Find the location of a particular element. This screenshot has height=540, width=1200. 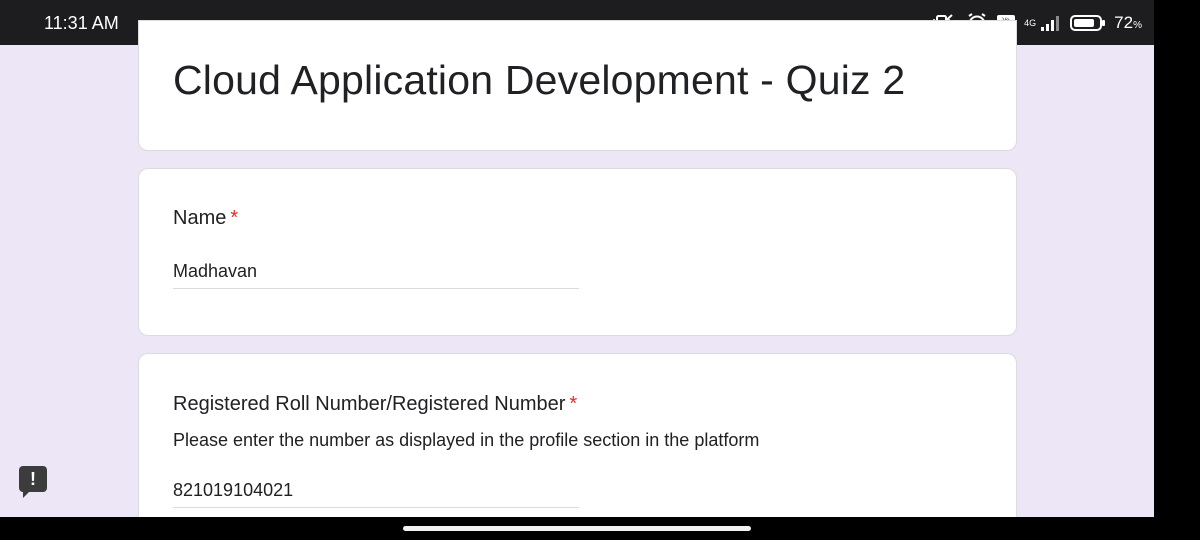

roll-number-input is located at coordinates (376, 494).